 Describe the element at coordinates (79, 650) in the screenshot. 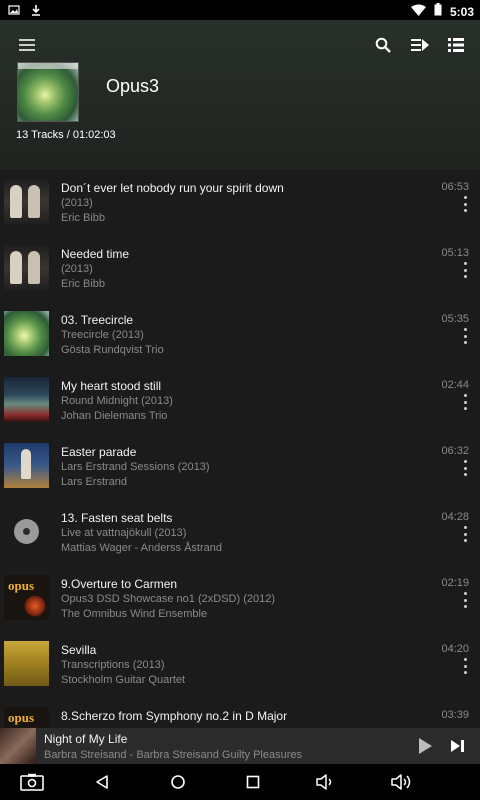

I see `track-title: Sevilla` at that location.